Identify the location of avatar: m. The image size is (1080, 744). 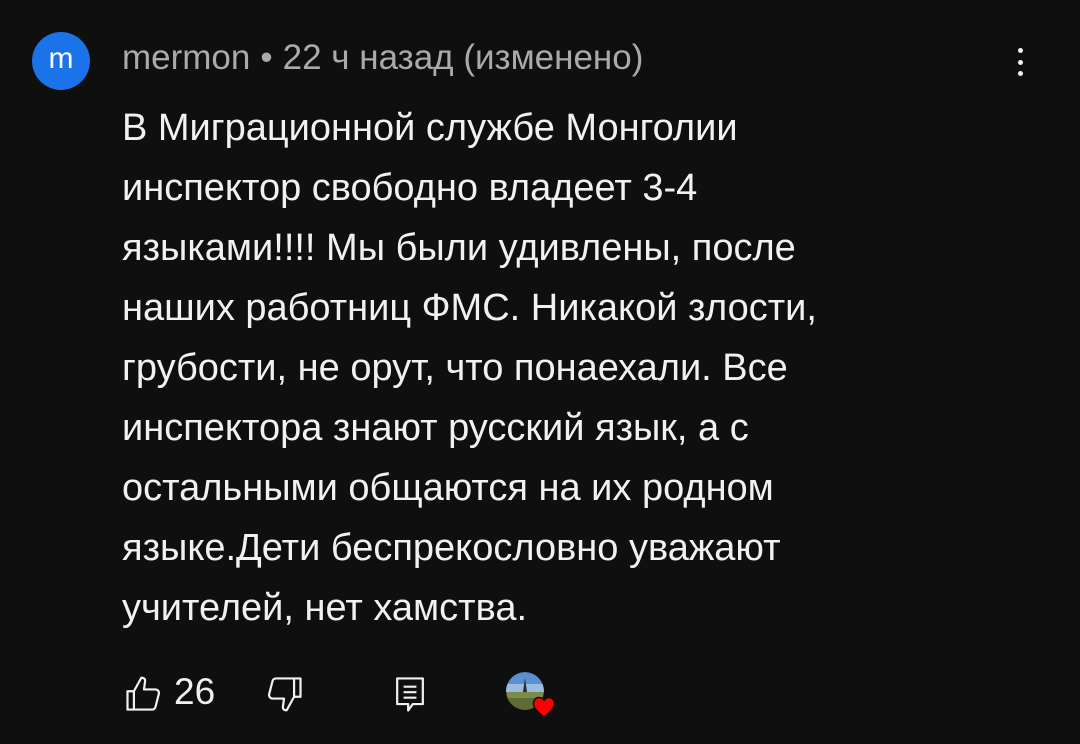
(61, 61).